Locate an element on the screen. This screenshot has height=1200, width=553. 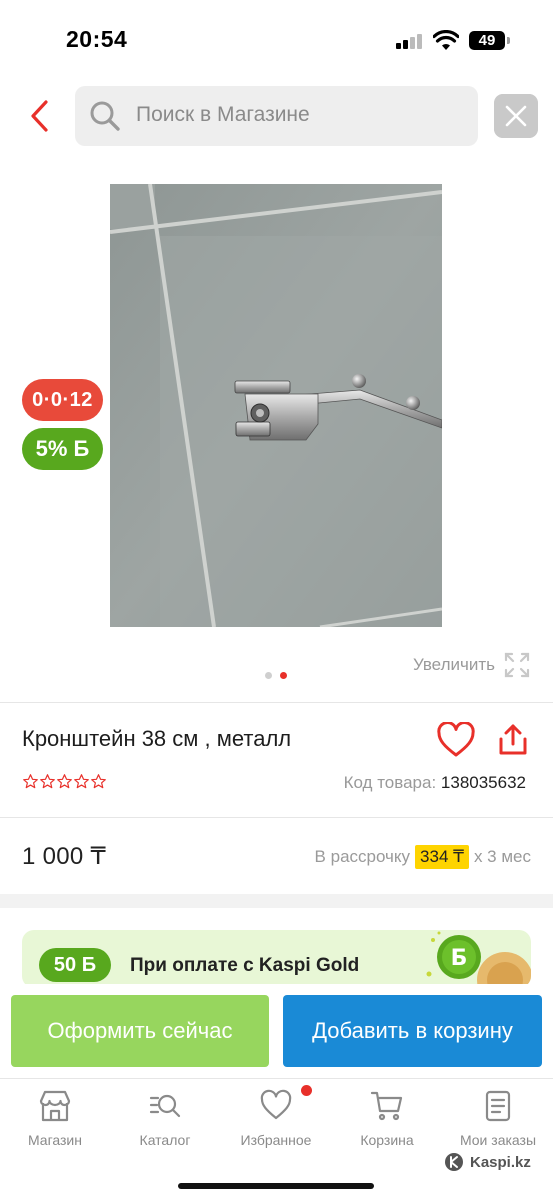
home-indicator is located at coordinates (276, 1186).